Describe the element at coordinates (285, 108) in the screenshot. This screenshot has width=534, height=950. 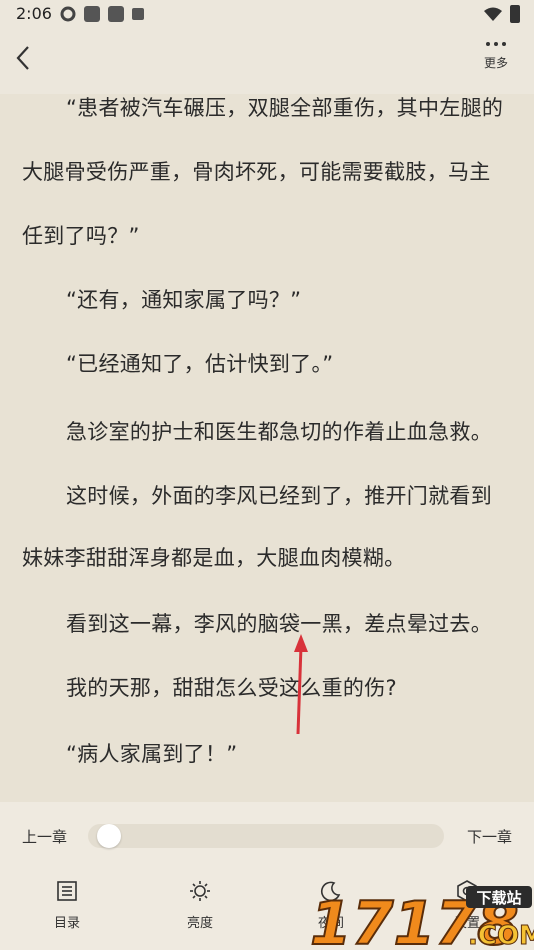
I see `text-line: “患者被汽车碾压，双腿全部重伤，其中左腿的` at that location.